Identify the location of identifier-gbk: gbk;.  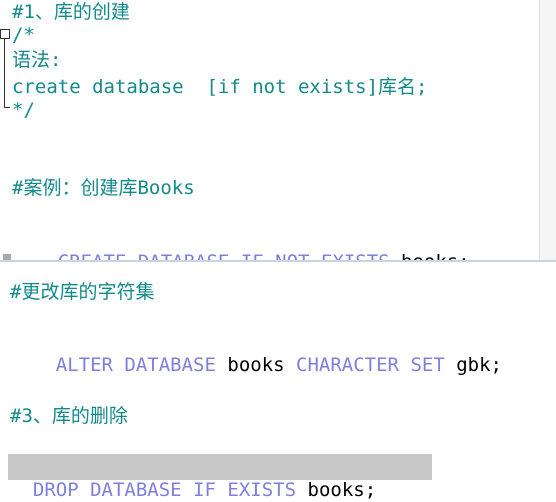
(479, 365).